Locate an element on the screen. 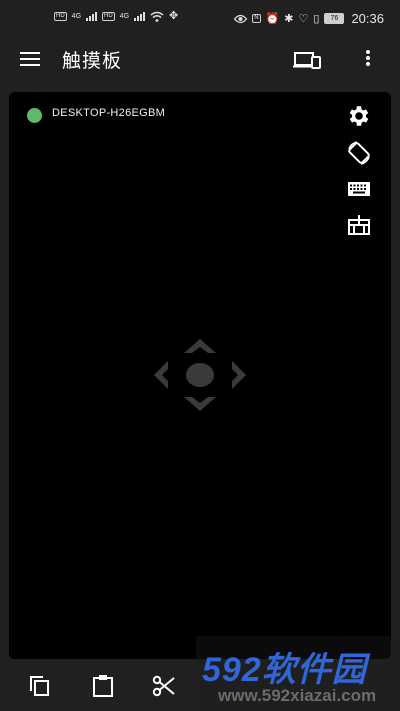  copy-icon is located at coordinates (40, 686).